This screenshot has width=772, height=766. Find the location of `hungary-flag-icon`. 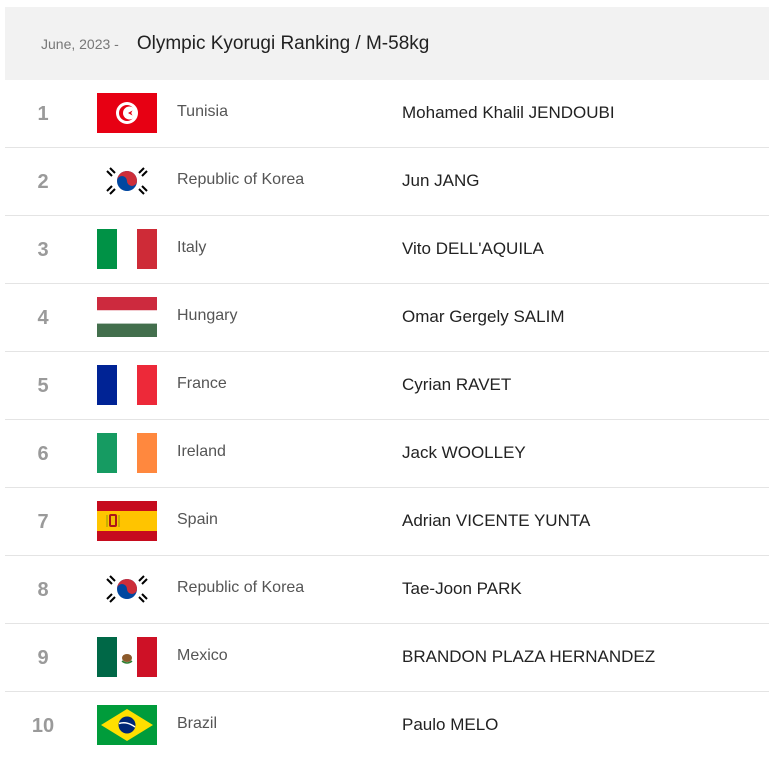

hungary-flag-icon is located at coordinates (127, 317).